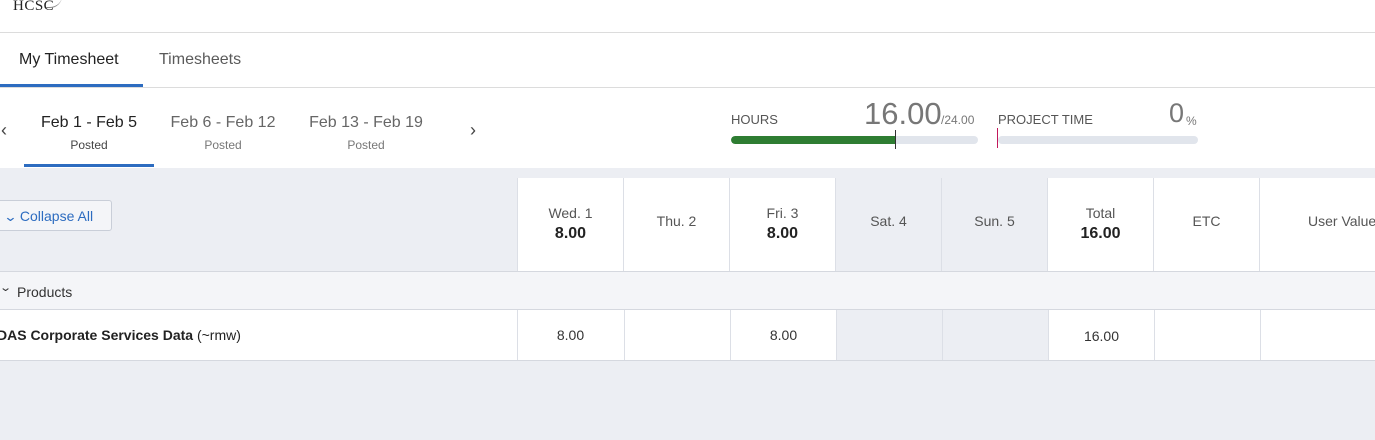 Image resolution: width=1375 pixels, height=440 pixels. What do you see at coordinates (1177, 113) in the screenshot?
I see `project-time-value: 0` at bounding box center [1177, 113].